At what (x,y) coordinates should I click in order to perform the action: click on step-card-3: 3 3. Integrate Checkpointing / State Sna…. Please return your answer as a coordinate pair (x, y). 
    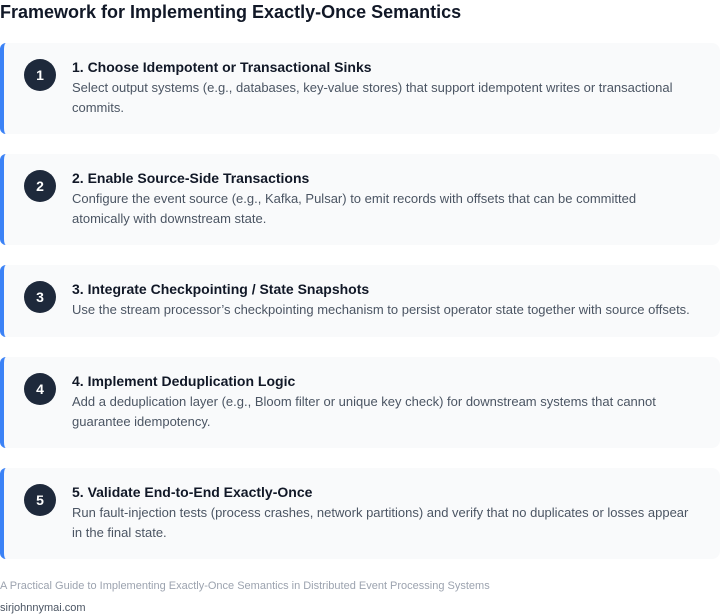
    Looking at the image, I should click on (360, 301).